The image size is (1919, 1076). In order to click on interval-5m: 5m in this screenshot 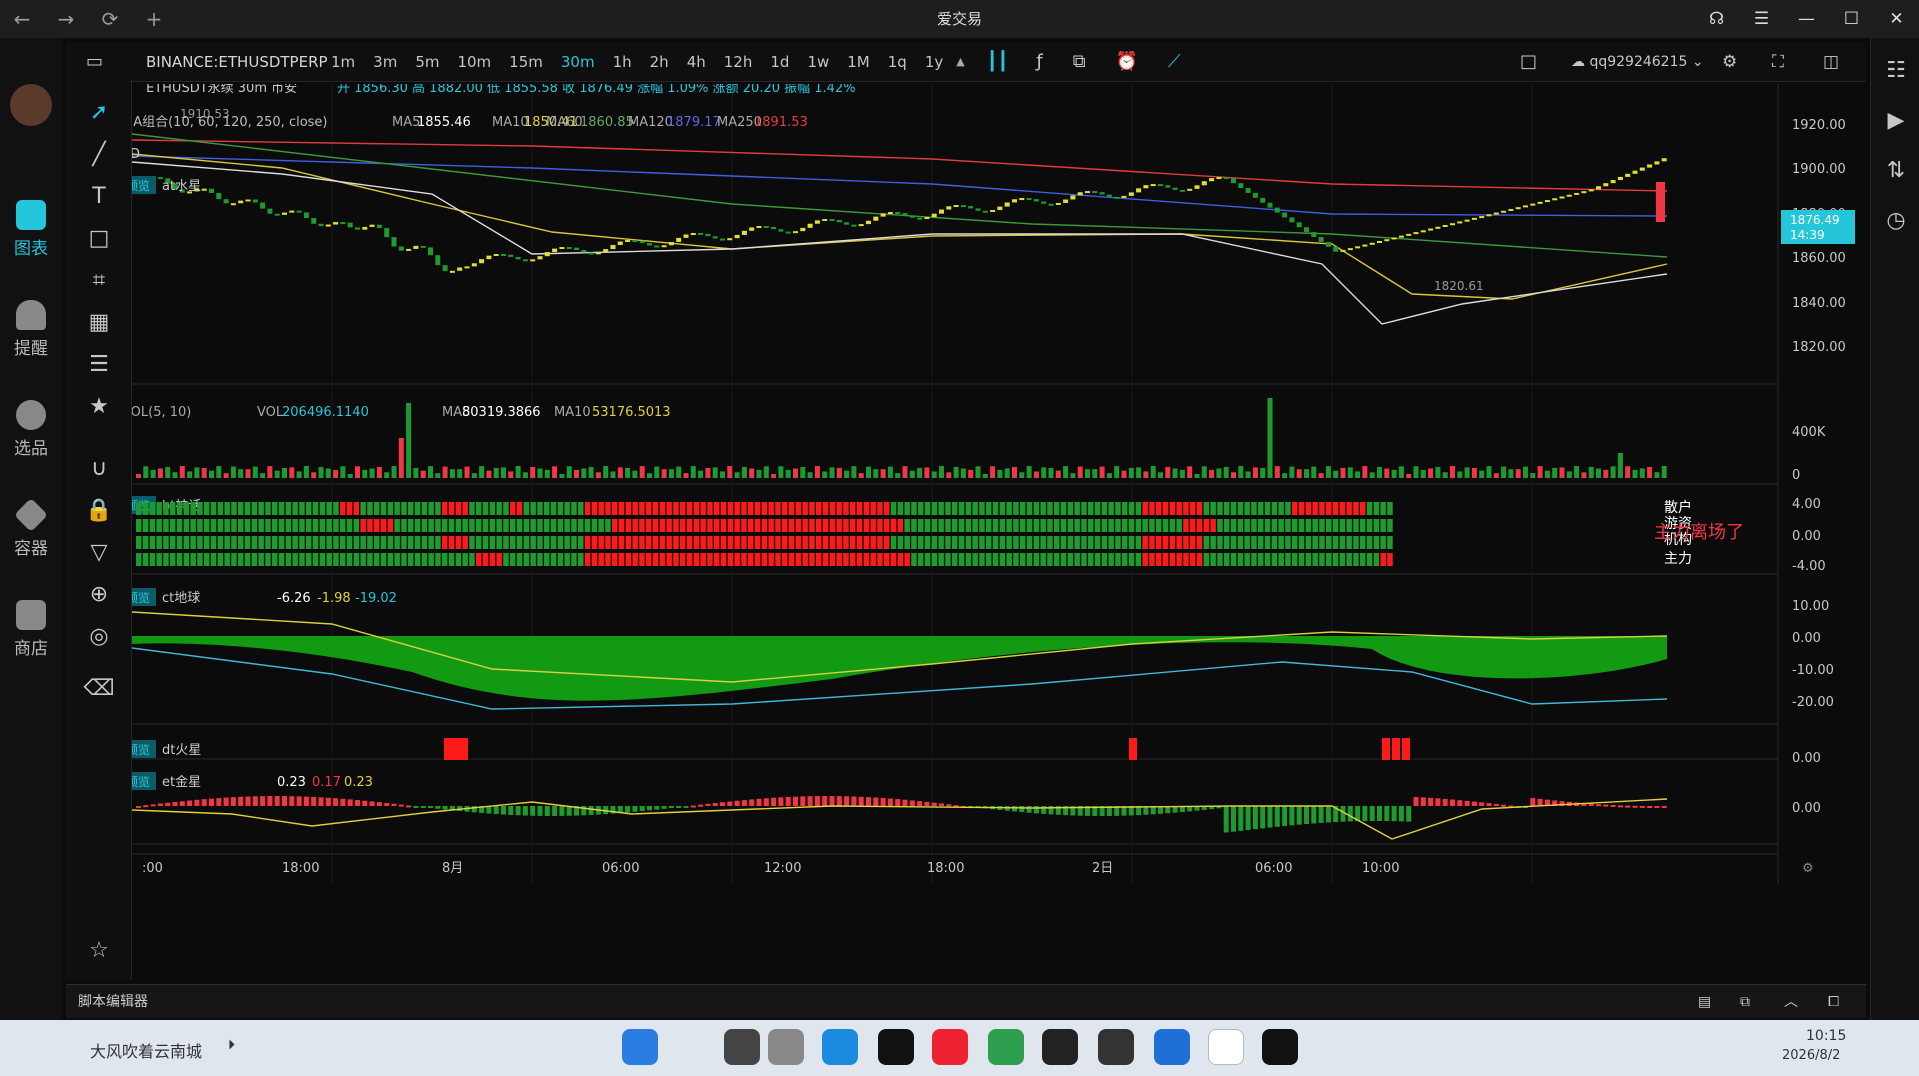, I will do `click(427, 62)`.